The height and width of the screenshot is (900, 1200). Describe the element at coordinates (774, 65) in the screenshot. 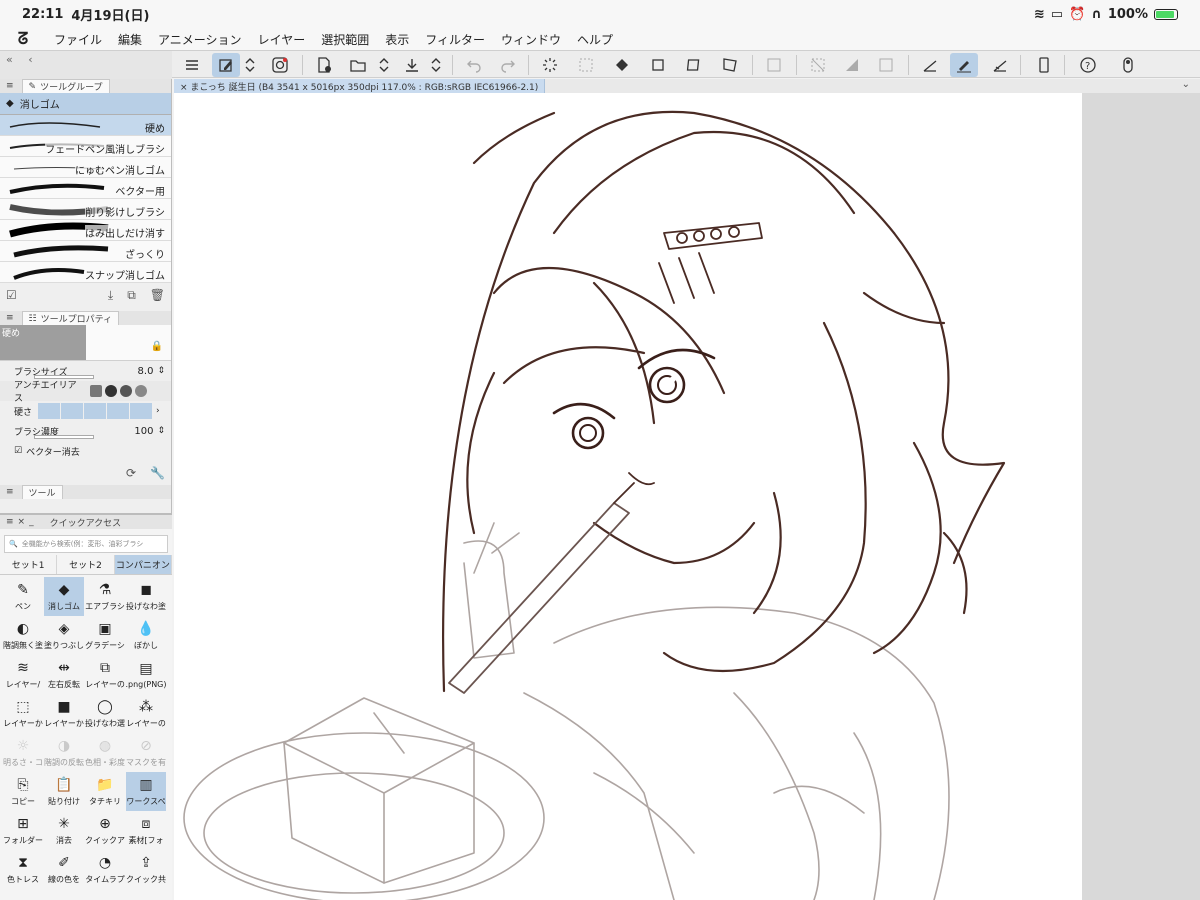

I see `convert-layer-button` at that location.